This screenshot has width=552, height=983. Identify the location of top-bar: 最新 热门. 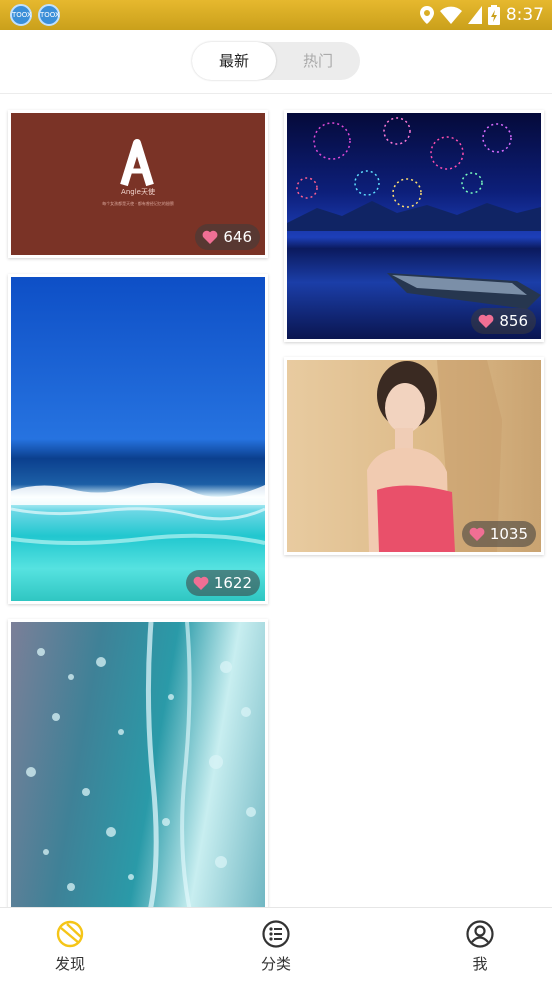
(276, 62).